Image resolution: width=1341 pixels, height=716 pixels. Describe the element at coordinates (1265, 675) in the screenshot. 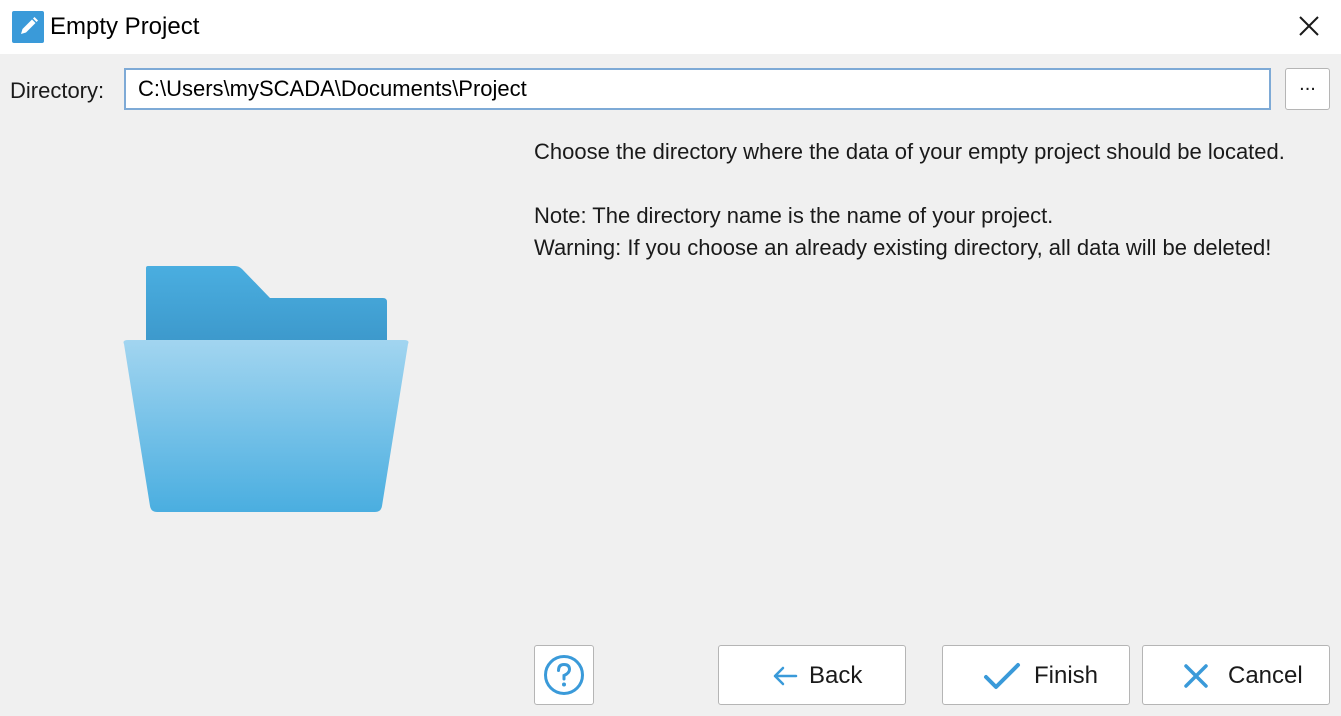

I see `cancel-button-label: Cancel` at that location.